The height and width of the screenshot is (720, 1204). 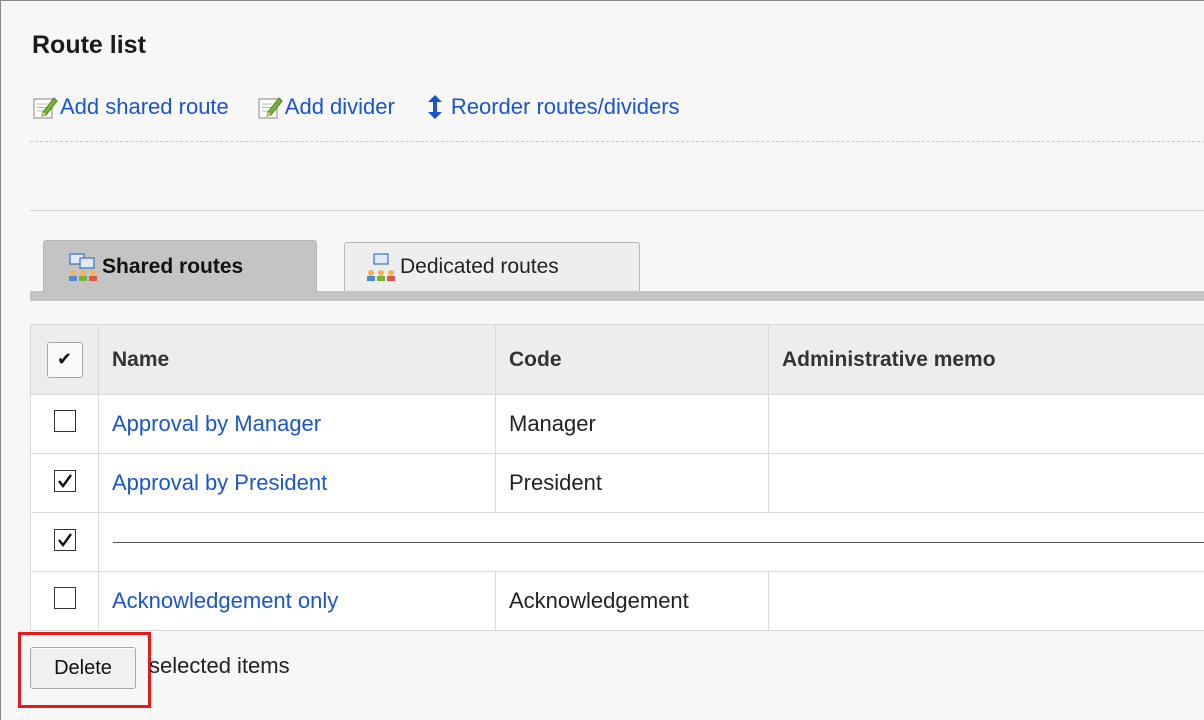 What do you see at coordinates (83, 266) in the screenshot?
I see `shared-routes-icon` at bounding box center [83, 266].